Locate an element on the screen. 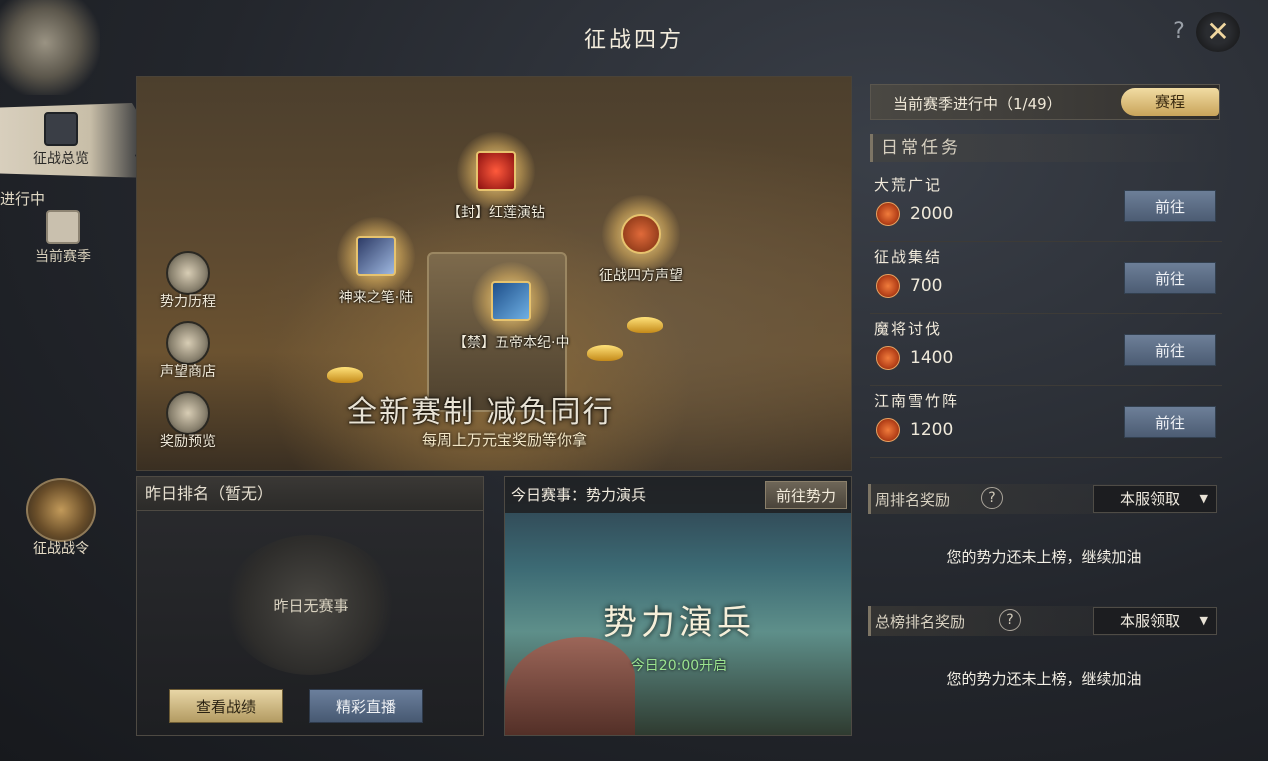  event-scene-image is located at coordinates (570, 686).